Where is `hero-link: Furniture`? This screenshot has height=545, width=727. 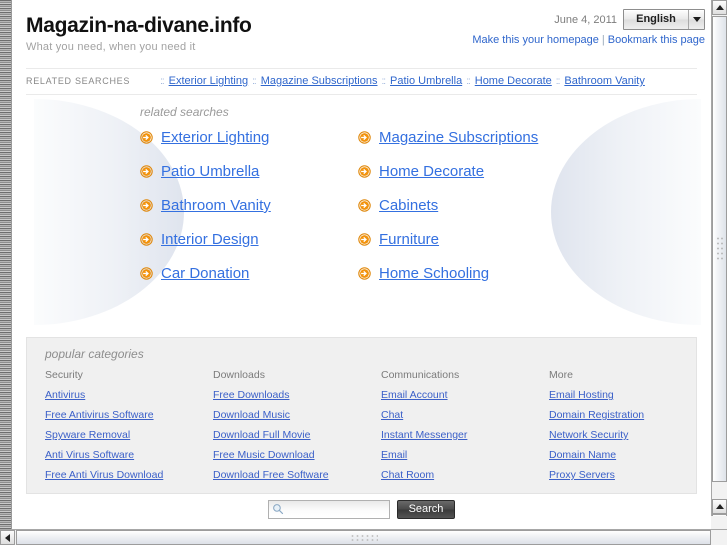
hero-link: Furniture is located at coordinates (409, 239).